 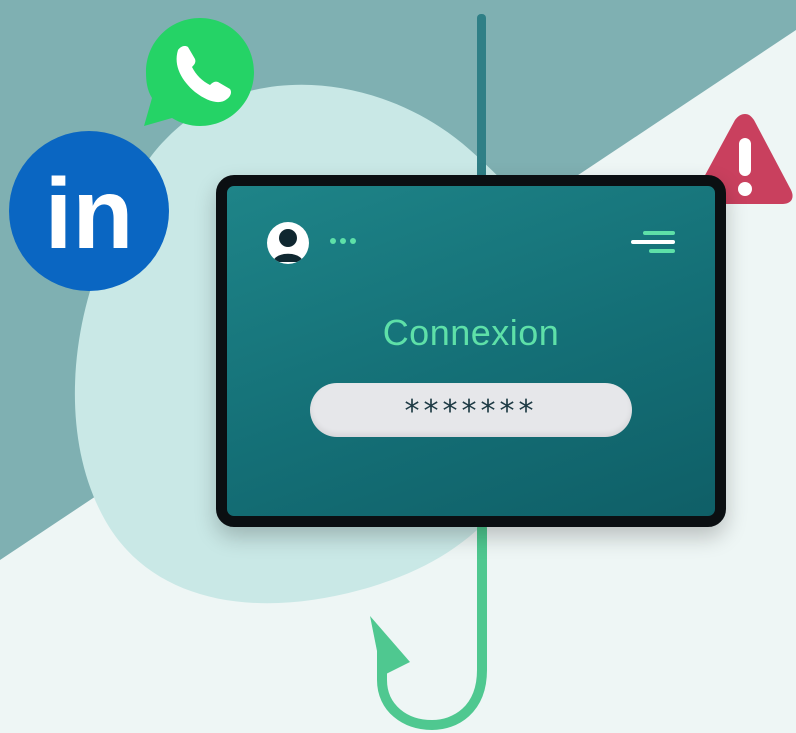 What do you see at coordinates (471, 332) in the screenshot?
I see `login-title: Connexion` at bounding box center [471, 332].